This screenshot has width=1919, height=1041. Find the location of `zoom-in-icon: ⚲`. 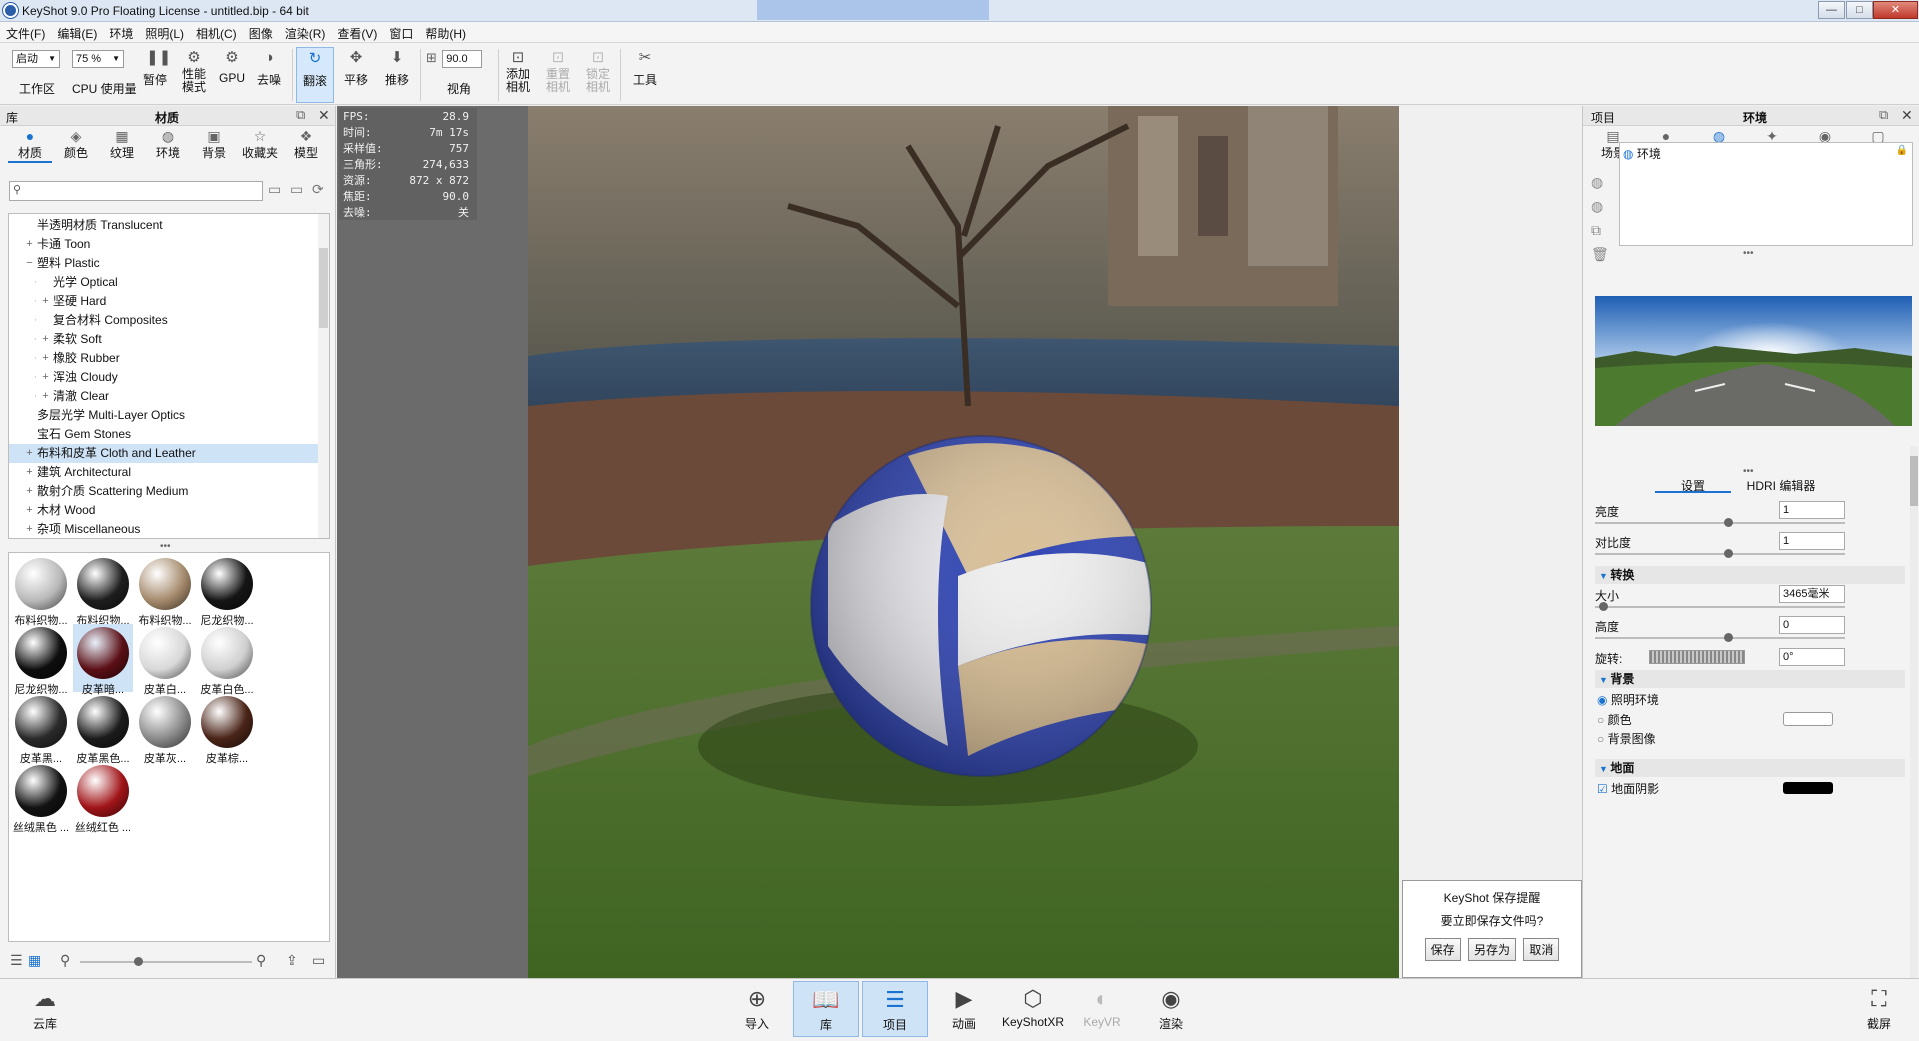

zoom-in-icon: ⚲ is located at coordinates (261, 960).